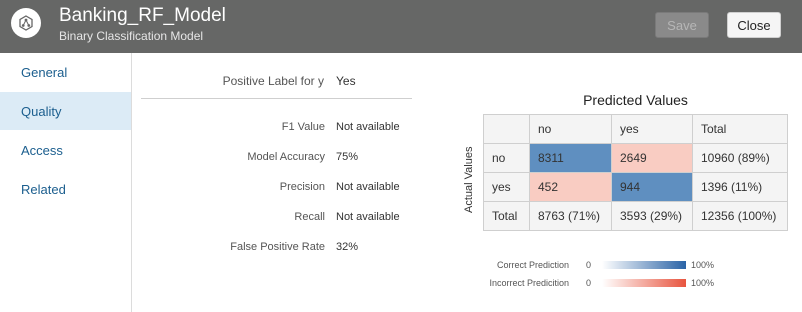 The width and height of the screenshot is (802, 312). Describe the element at coordinates (286, 157) in the screenshot. I see `metric-label-accuracy: Model Accuracy` at that location.